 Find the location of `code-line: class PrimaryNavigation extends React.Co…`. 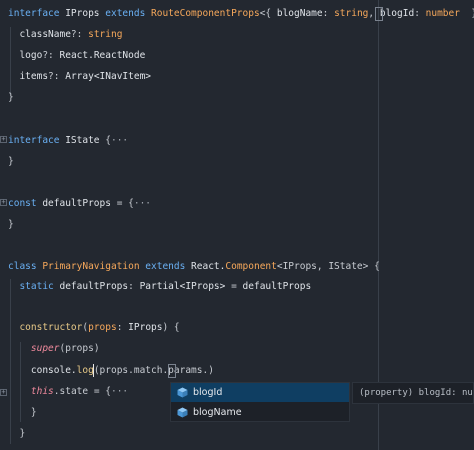

code-line: class PrimaryNavigation extends React.Co… is located at coordinates (194, 267).